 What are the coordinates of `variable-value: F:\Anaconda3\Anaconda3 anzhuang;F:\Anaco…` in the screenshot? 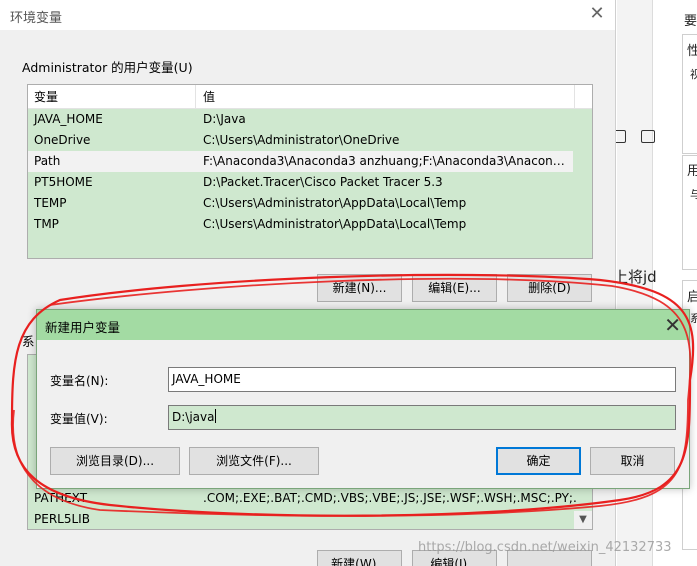 It's located at (388, 161).